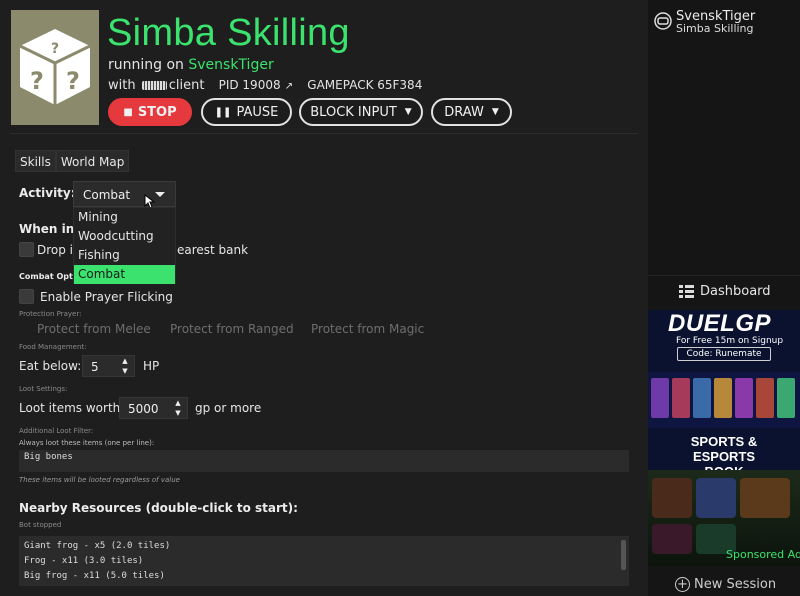  I want to click on hp-unit-label: HP, so click(151, 366).